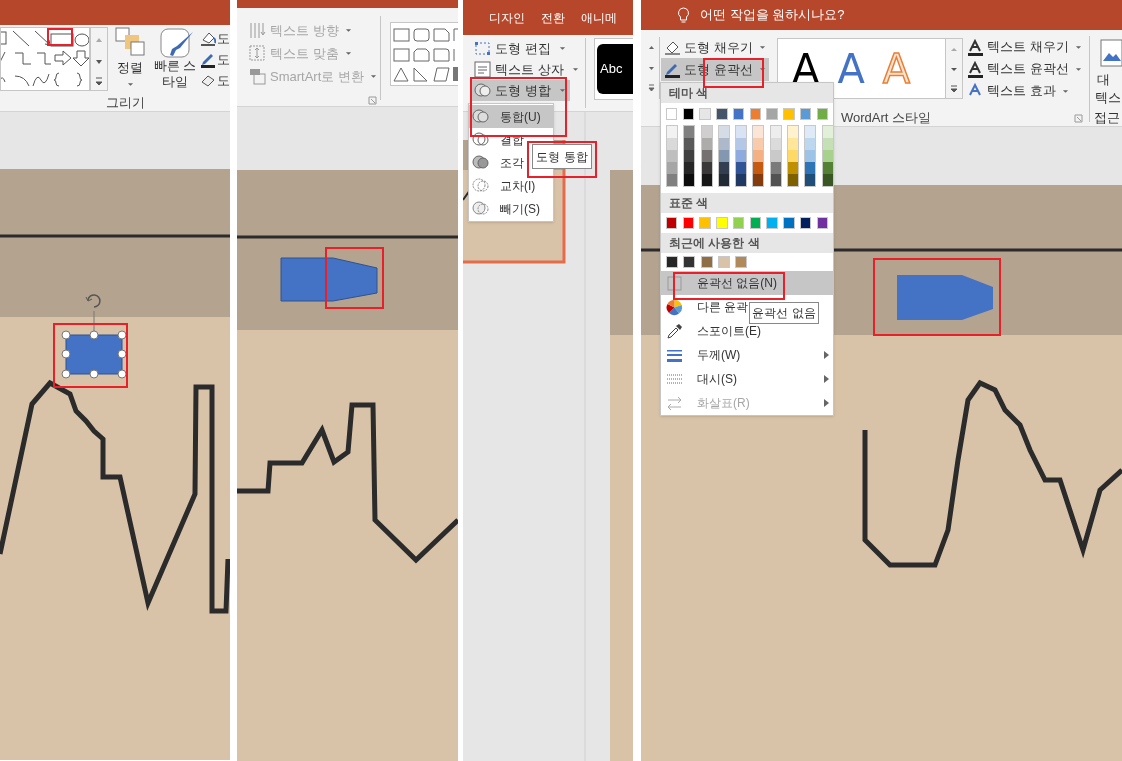 This screenshot has width=1122, height=761. What do you see at coordinates (130, 72) in the screenshot?
I see `arrange-button: 정렬` at bounding box center [130, 72].